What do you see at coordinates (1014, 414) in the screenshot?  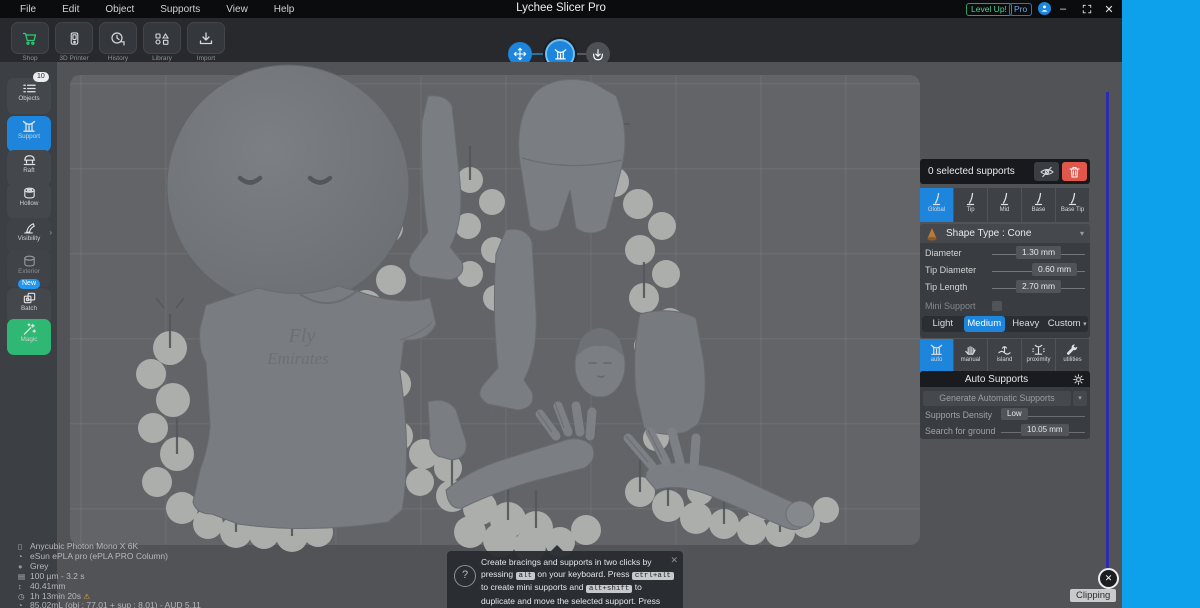 I see `density-value: Low` at bounding box center [1014, 414].